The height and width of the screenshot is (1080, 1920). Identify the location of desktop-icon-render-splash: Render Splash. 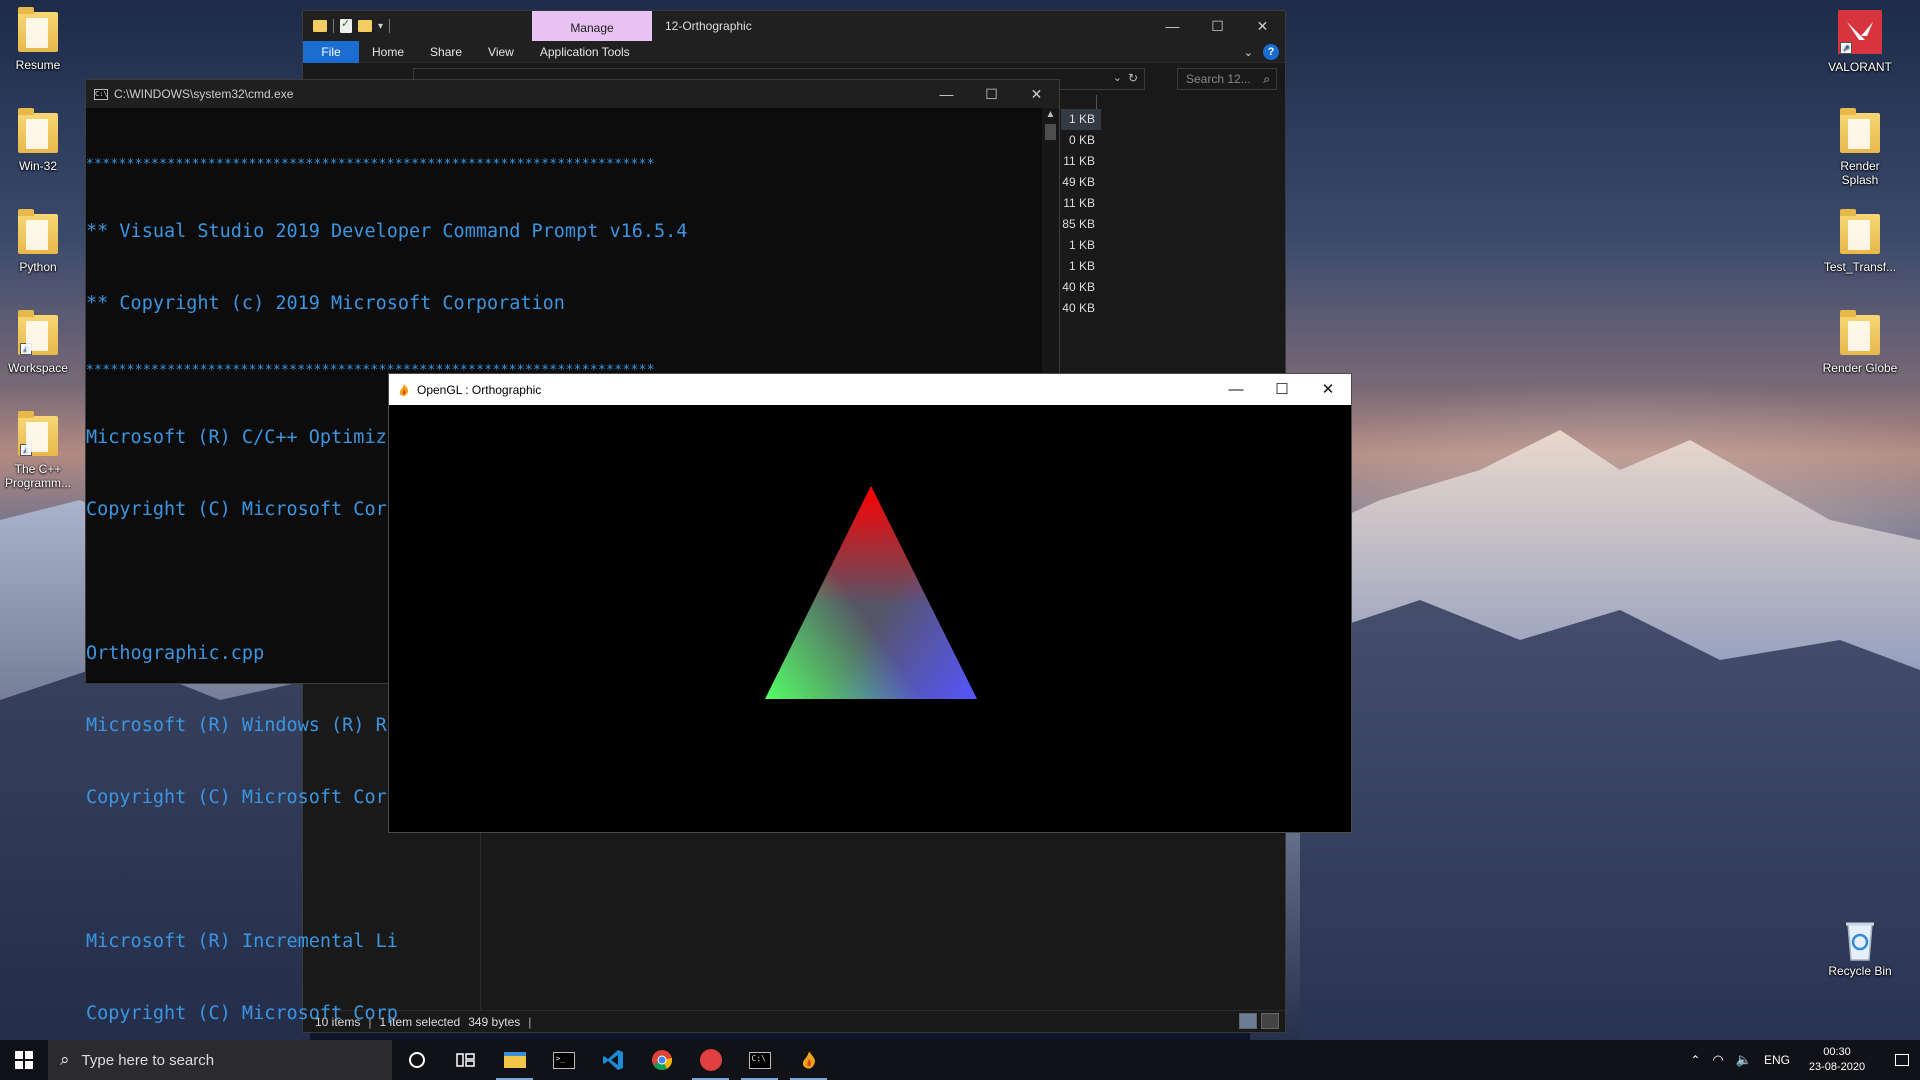
(1860, 147).